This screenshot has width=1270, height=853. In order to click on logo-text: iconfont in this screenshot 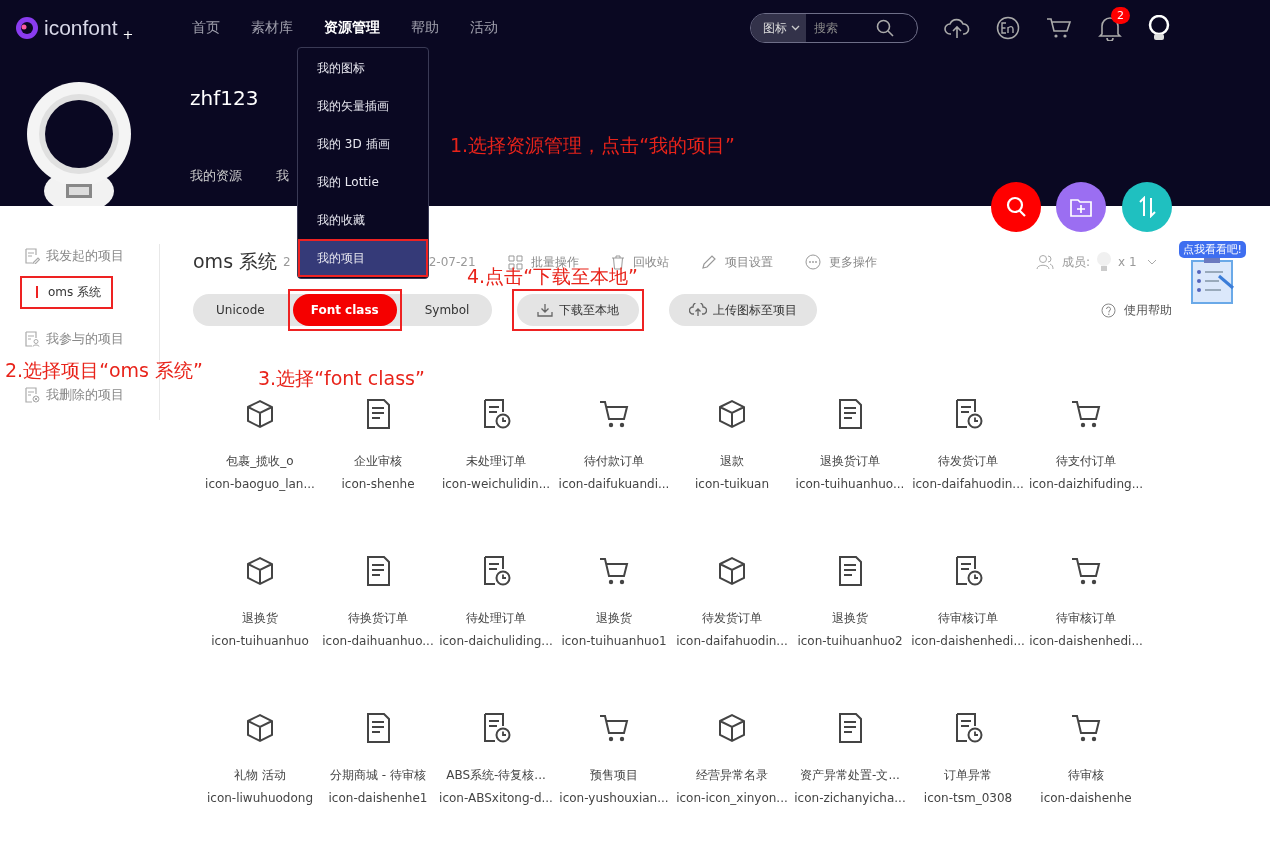, I will do `click(81, 28)`.